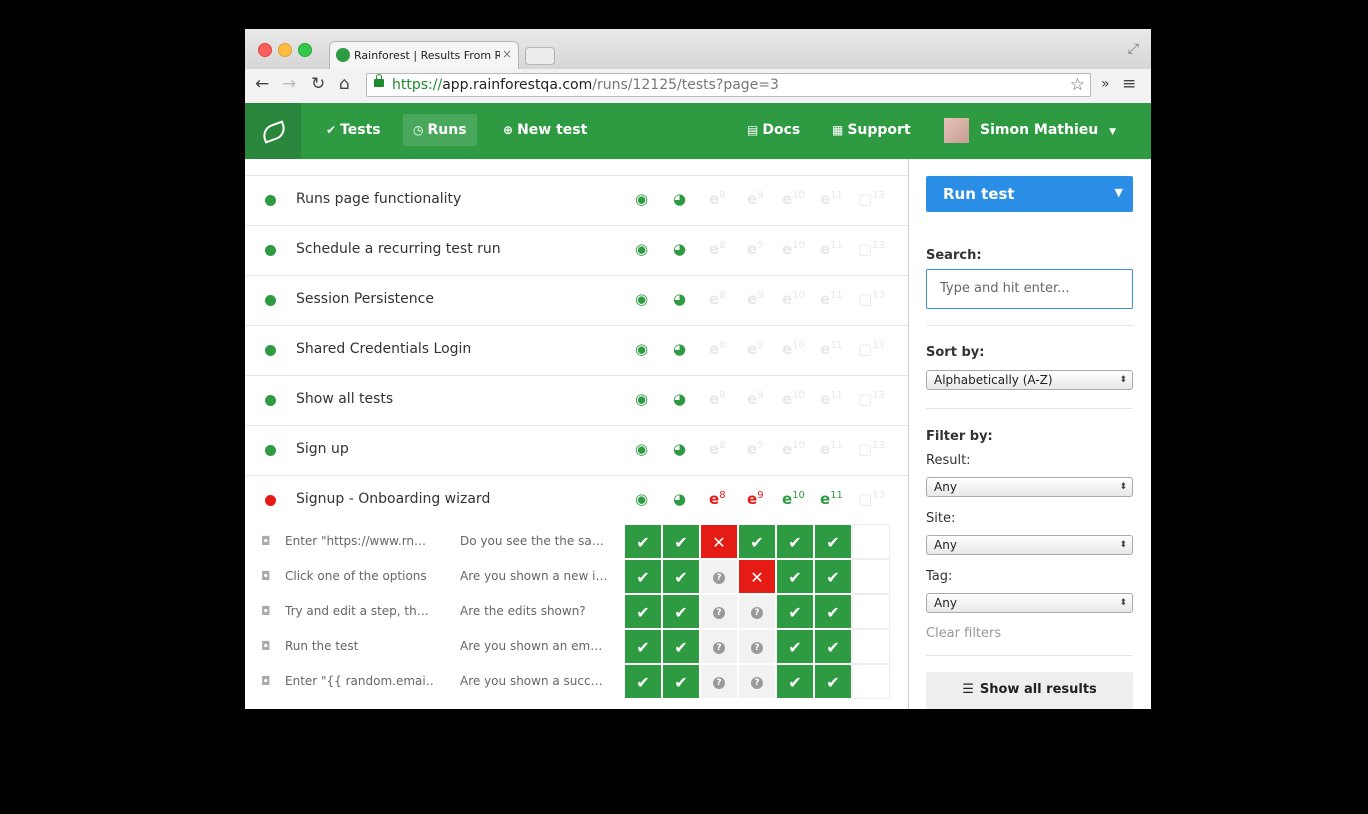  I want to click on test-name: Session Persistence, so click(365, 299).